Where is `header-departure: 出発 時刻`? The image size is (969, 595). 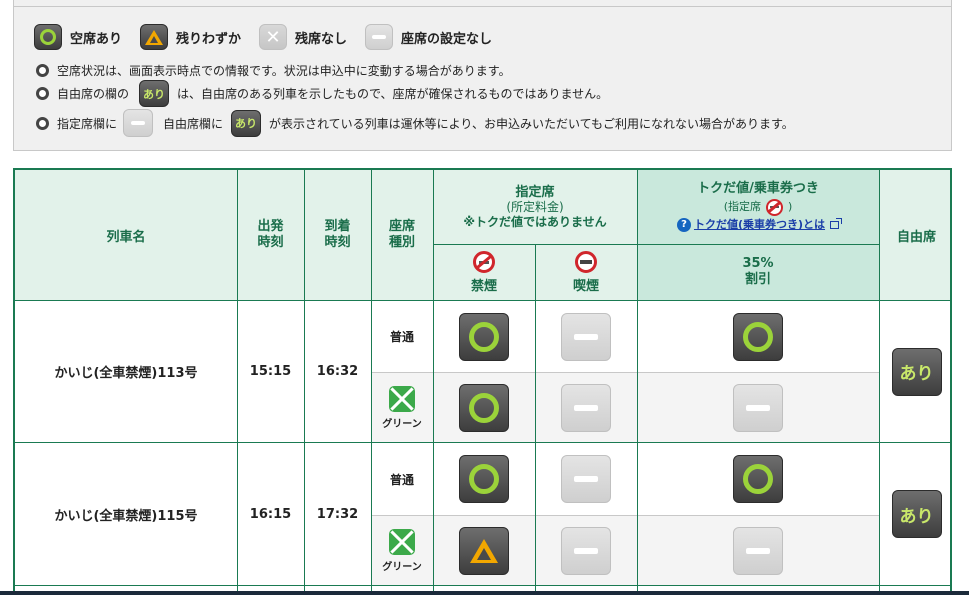 header-departure: 出発 時刻 is located at coordinates (270, 235).